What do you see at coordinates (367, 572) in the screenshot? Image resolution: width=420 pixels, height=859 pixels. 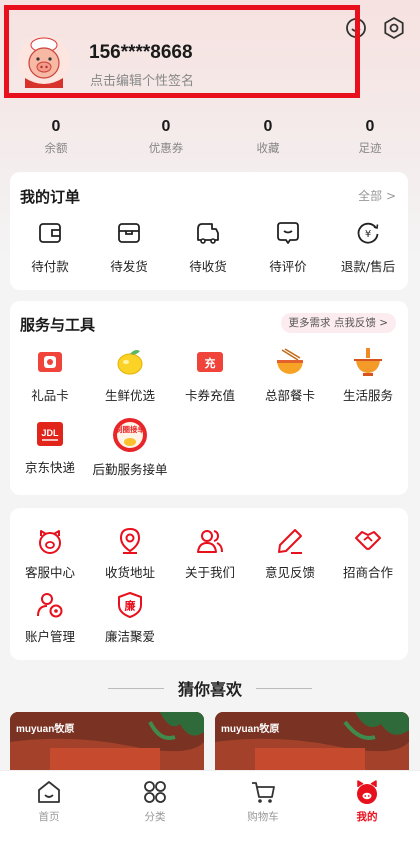 I see `tool-label: 招商合作` at bounding box center [367, 572].